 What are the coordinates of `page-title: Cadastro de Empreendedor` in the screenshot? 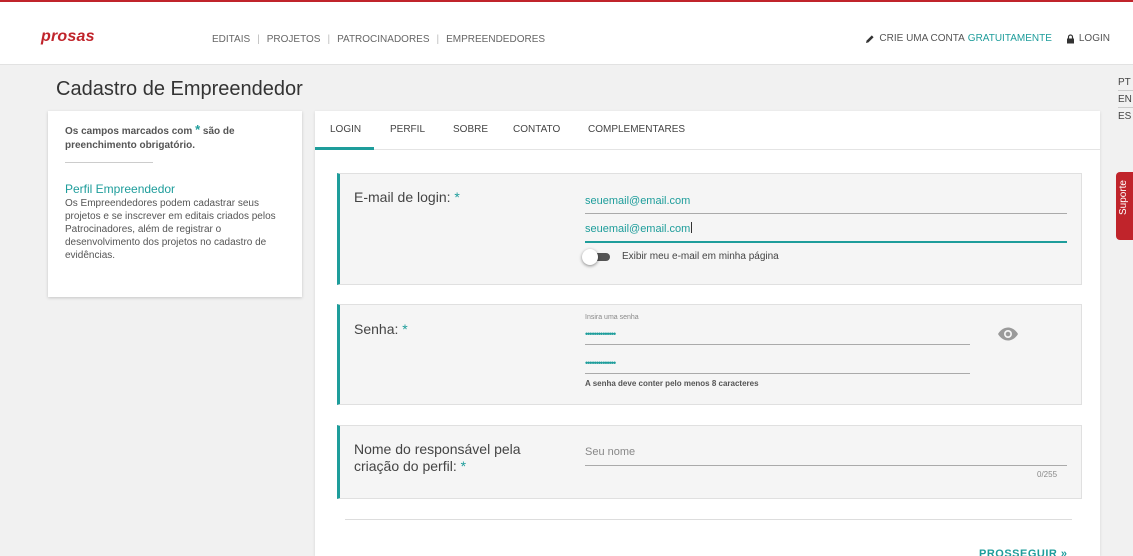 It's located at (179, 89).